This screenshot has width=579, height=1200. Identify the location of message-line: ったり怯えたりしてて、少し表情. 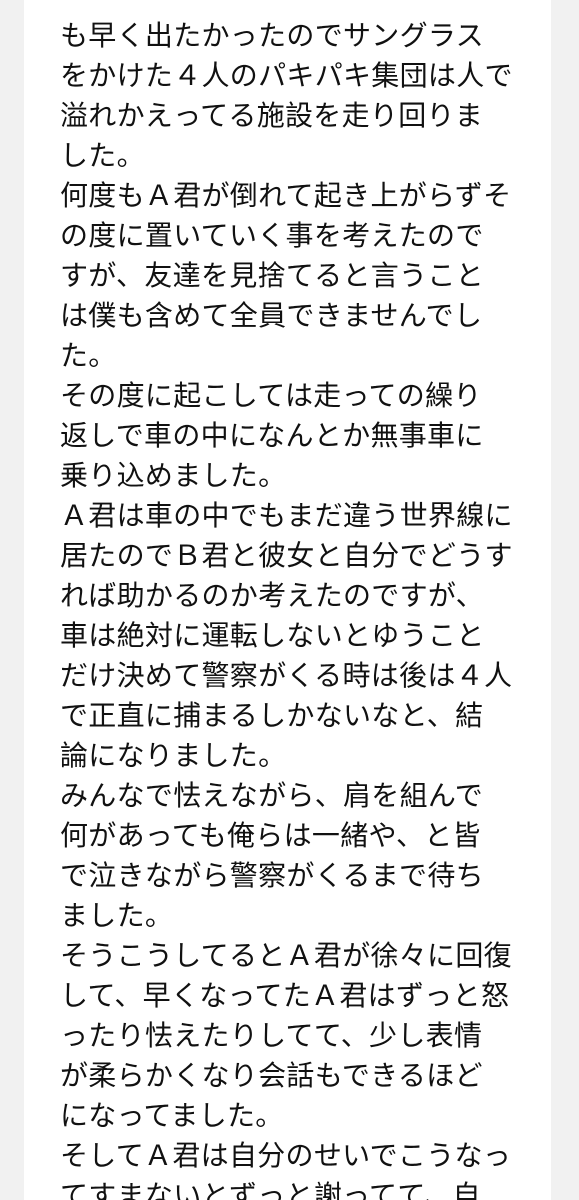
(271, 1035).